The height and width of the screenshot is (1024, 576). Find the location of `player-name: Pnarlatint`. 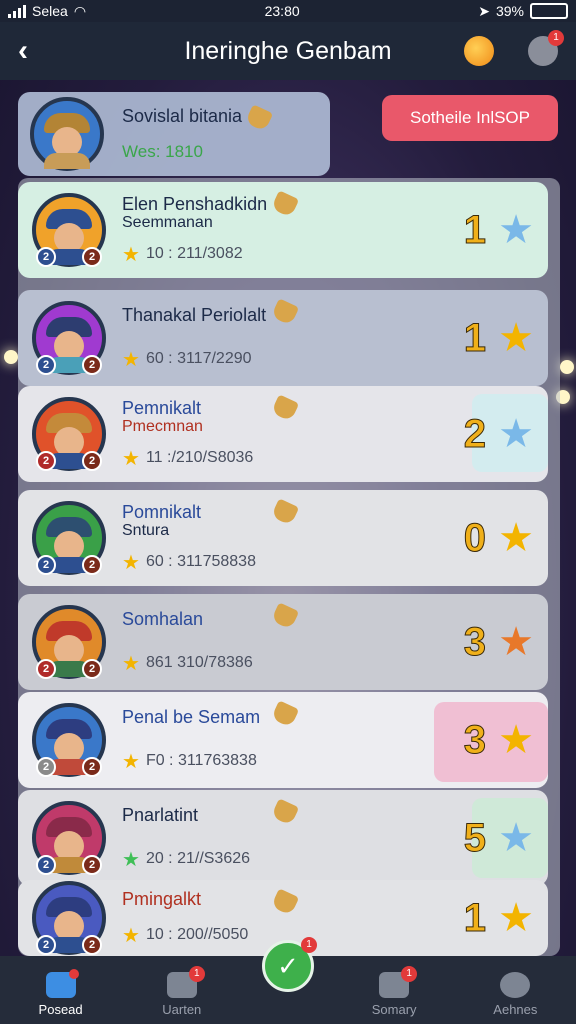

player-name: Pnarlatint is located at coordinates (160, 814).